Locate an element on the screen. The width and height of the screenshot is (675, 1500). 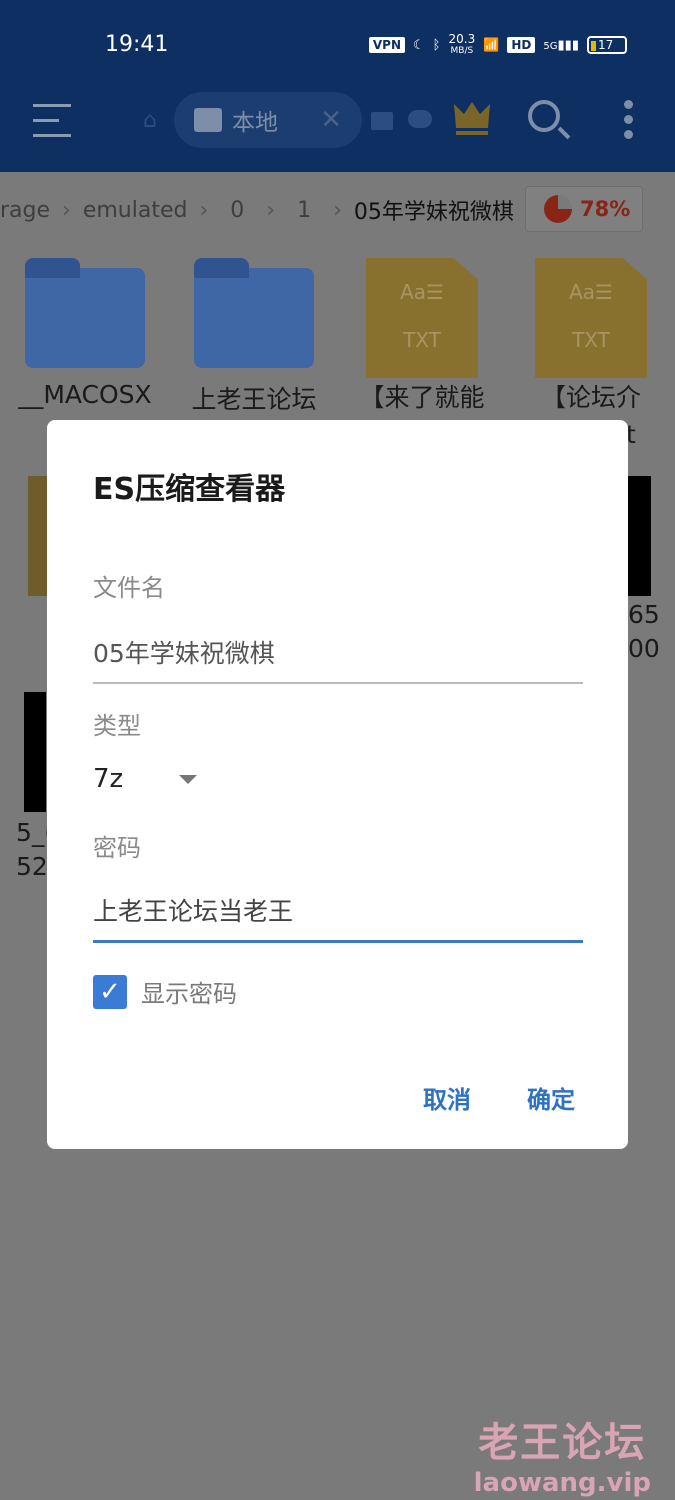
breadcrumb: rage › emulated › 0 › 1 › 05年学妹祝微棋 is located at coordinates (257, 210).